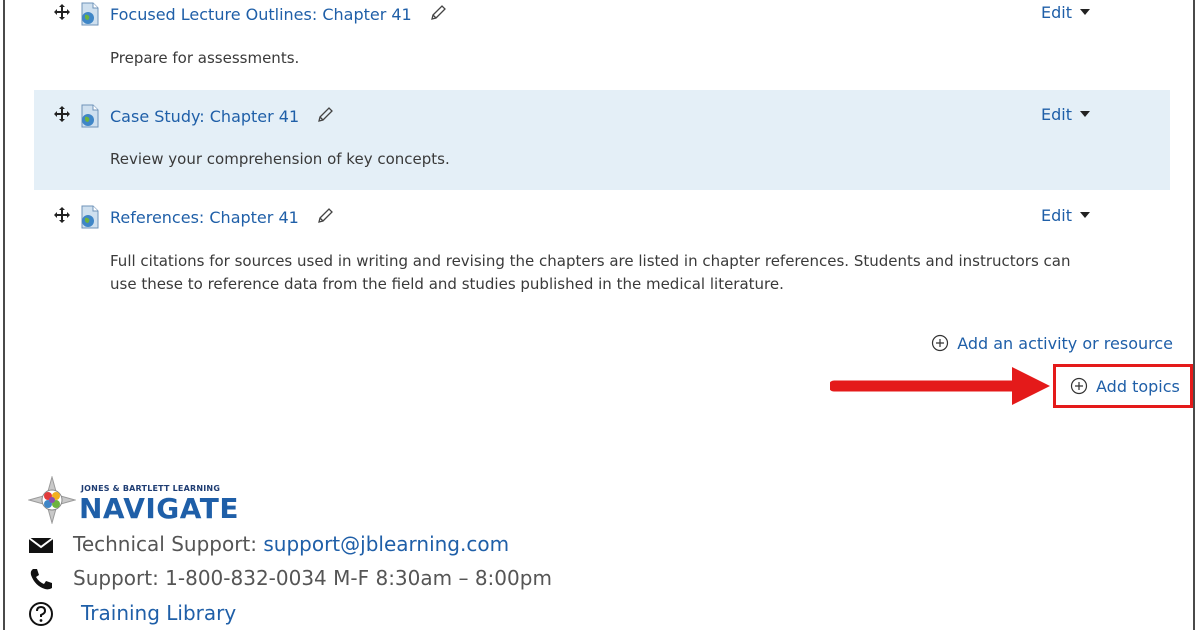 This screenshot has height=630, width=1200. I want to click on training-library-link: Training Library, so click(158, 613).